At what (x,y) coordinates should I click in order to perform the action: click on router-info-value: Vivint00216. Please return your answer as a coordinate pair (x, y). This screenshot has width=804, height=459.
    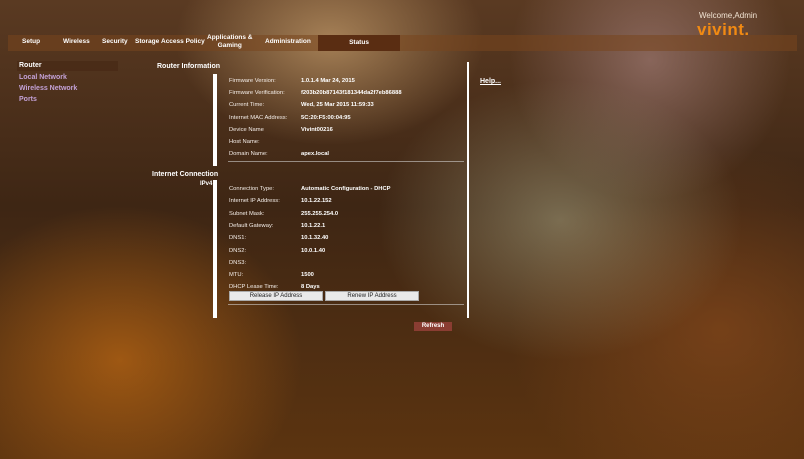
    Looking at the image, I should click on (317, 129).